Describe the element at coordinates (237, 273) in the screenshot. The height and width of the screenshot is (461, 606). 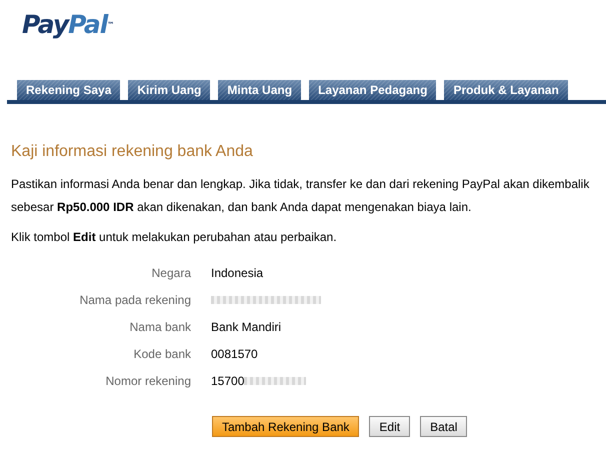
I see `field-value: Indonesia` at that location.